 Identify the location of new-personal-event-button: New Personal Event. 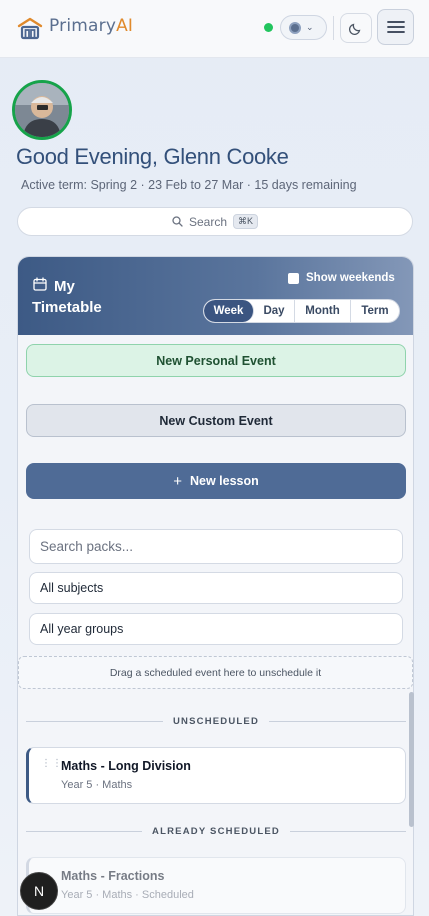
(216, 360).